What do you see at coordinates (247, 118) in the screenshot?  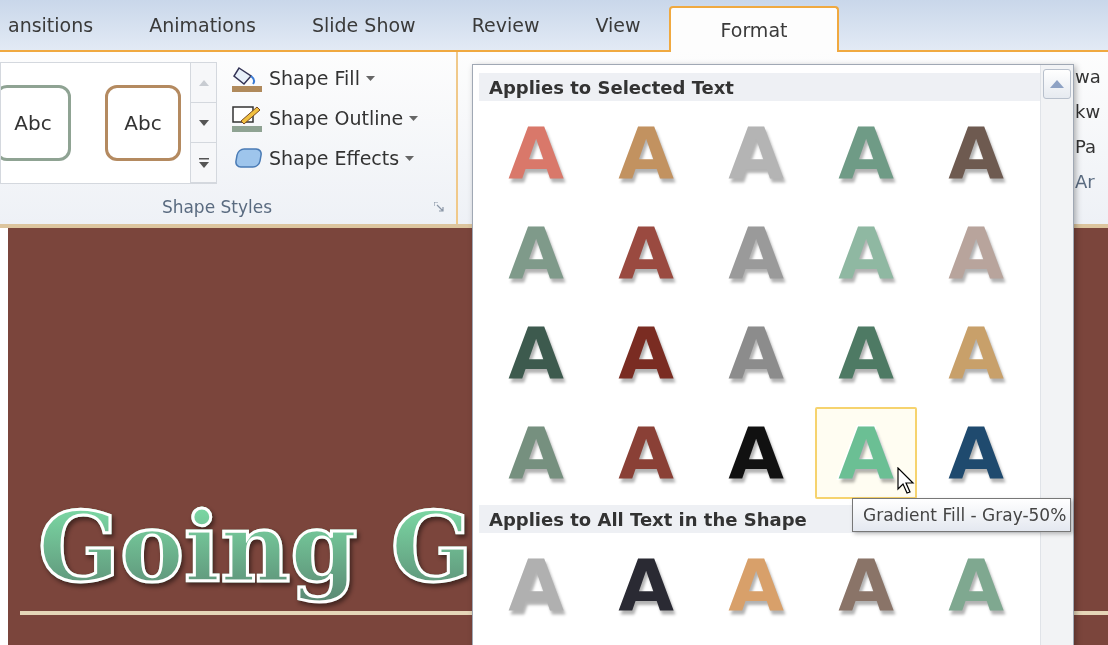 I see `pencil-icon` at bounding box center [247, 118].